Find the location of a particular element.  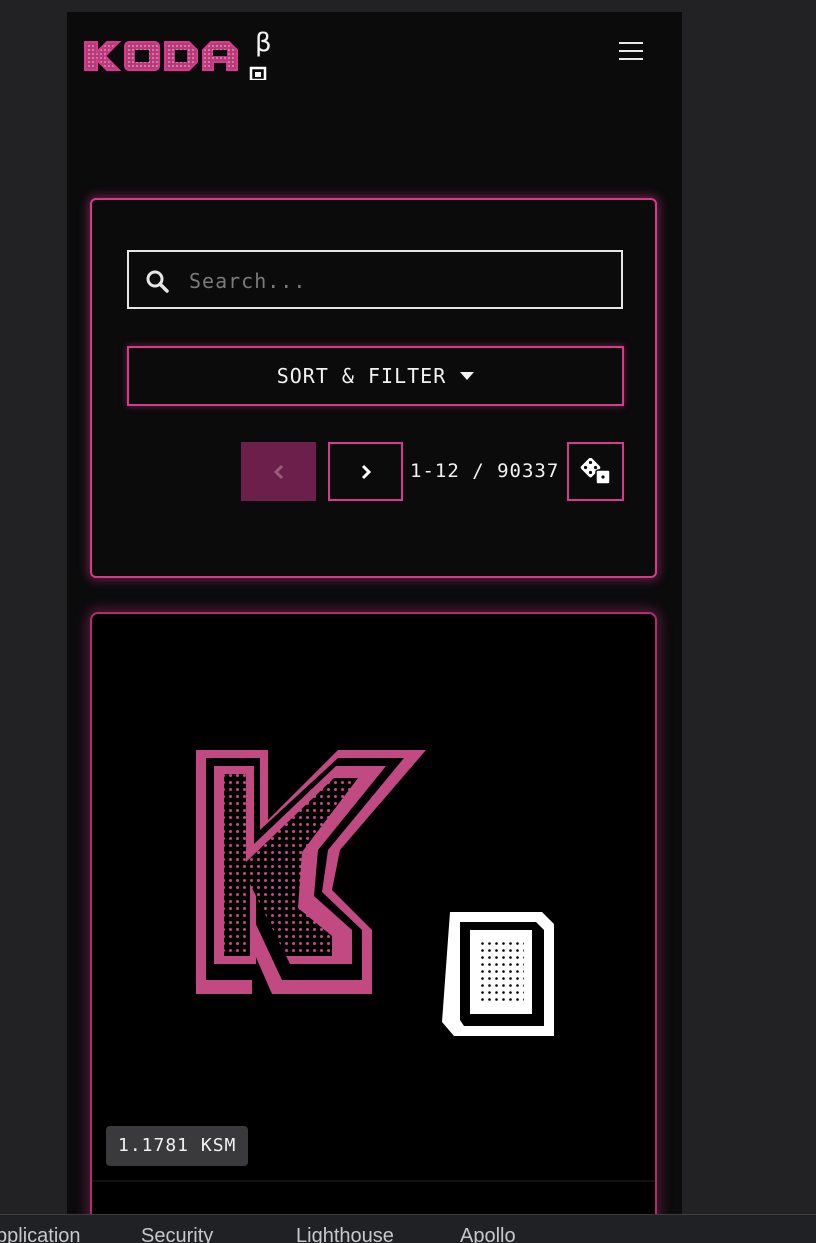

logo-beta: β is located at coordinates (263, 43).